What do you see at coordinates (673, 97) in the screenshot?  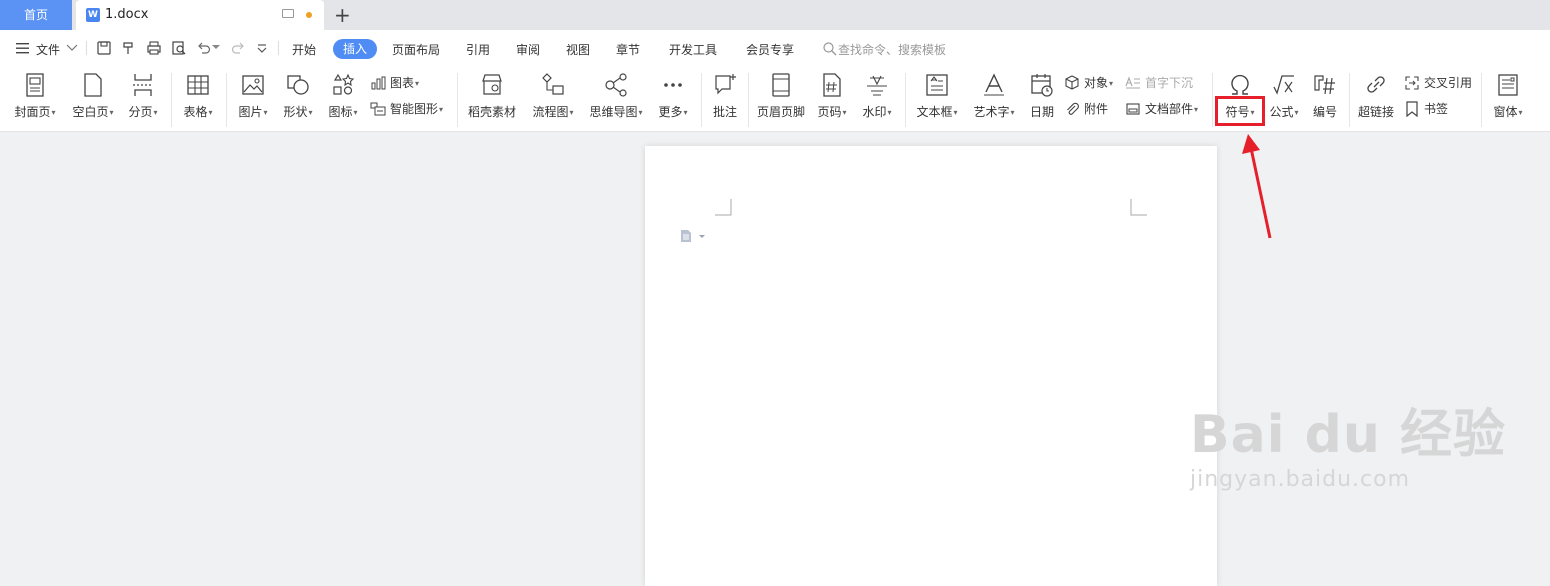 I see `more-button: 更多▾` at bounding box center [673, 97].